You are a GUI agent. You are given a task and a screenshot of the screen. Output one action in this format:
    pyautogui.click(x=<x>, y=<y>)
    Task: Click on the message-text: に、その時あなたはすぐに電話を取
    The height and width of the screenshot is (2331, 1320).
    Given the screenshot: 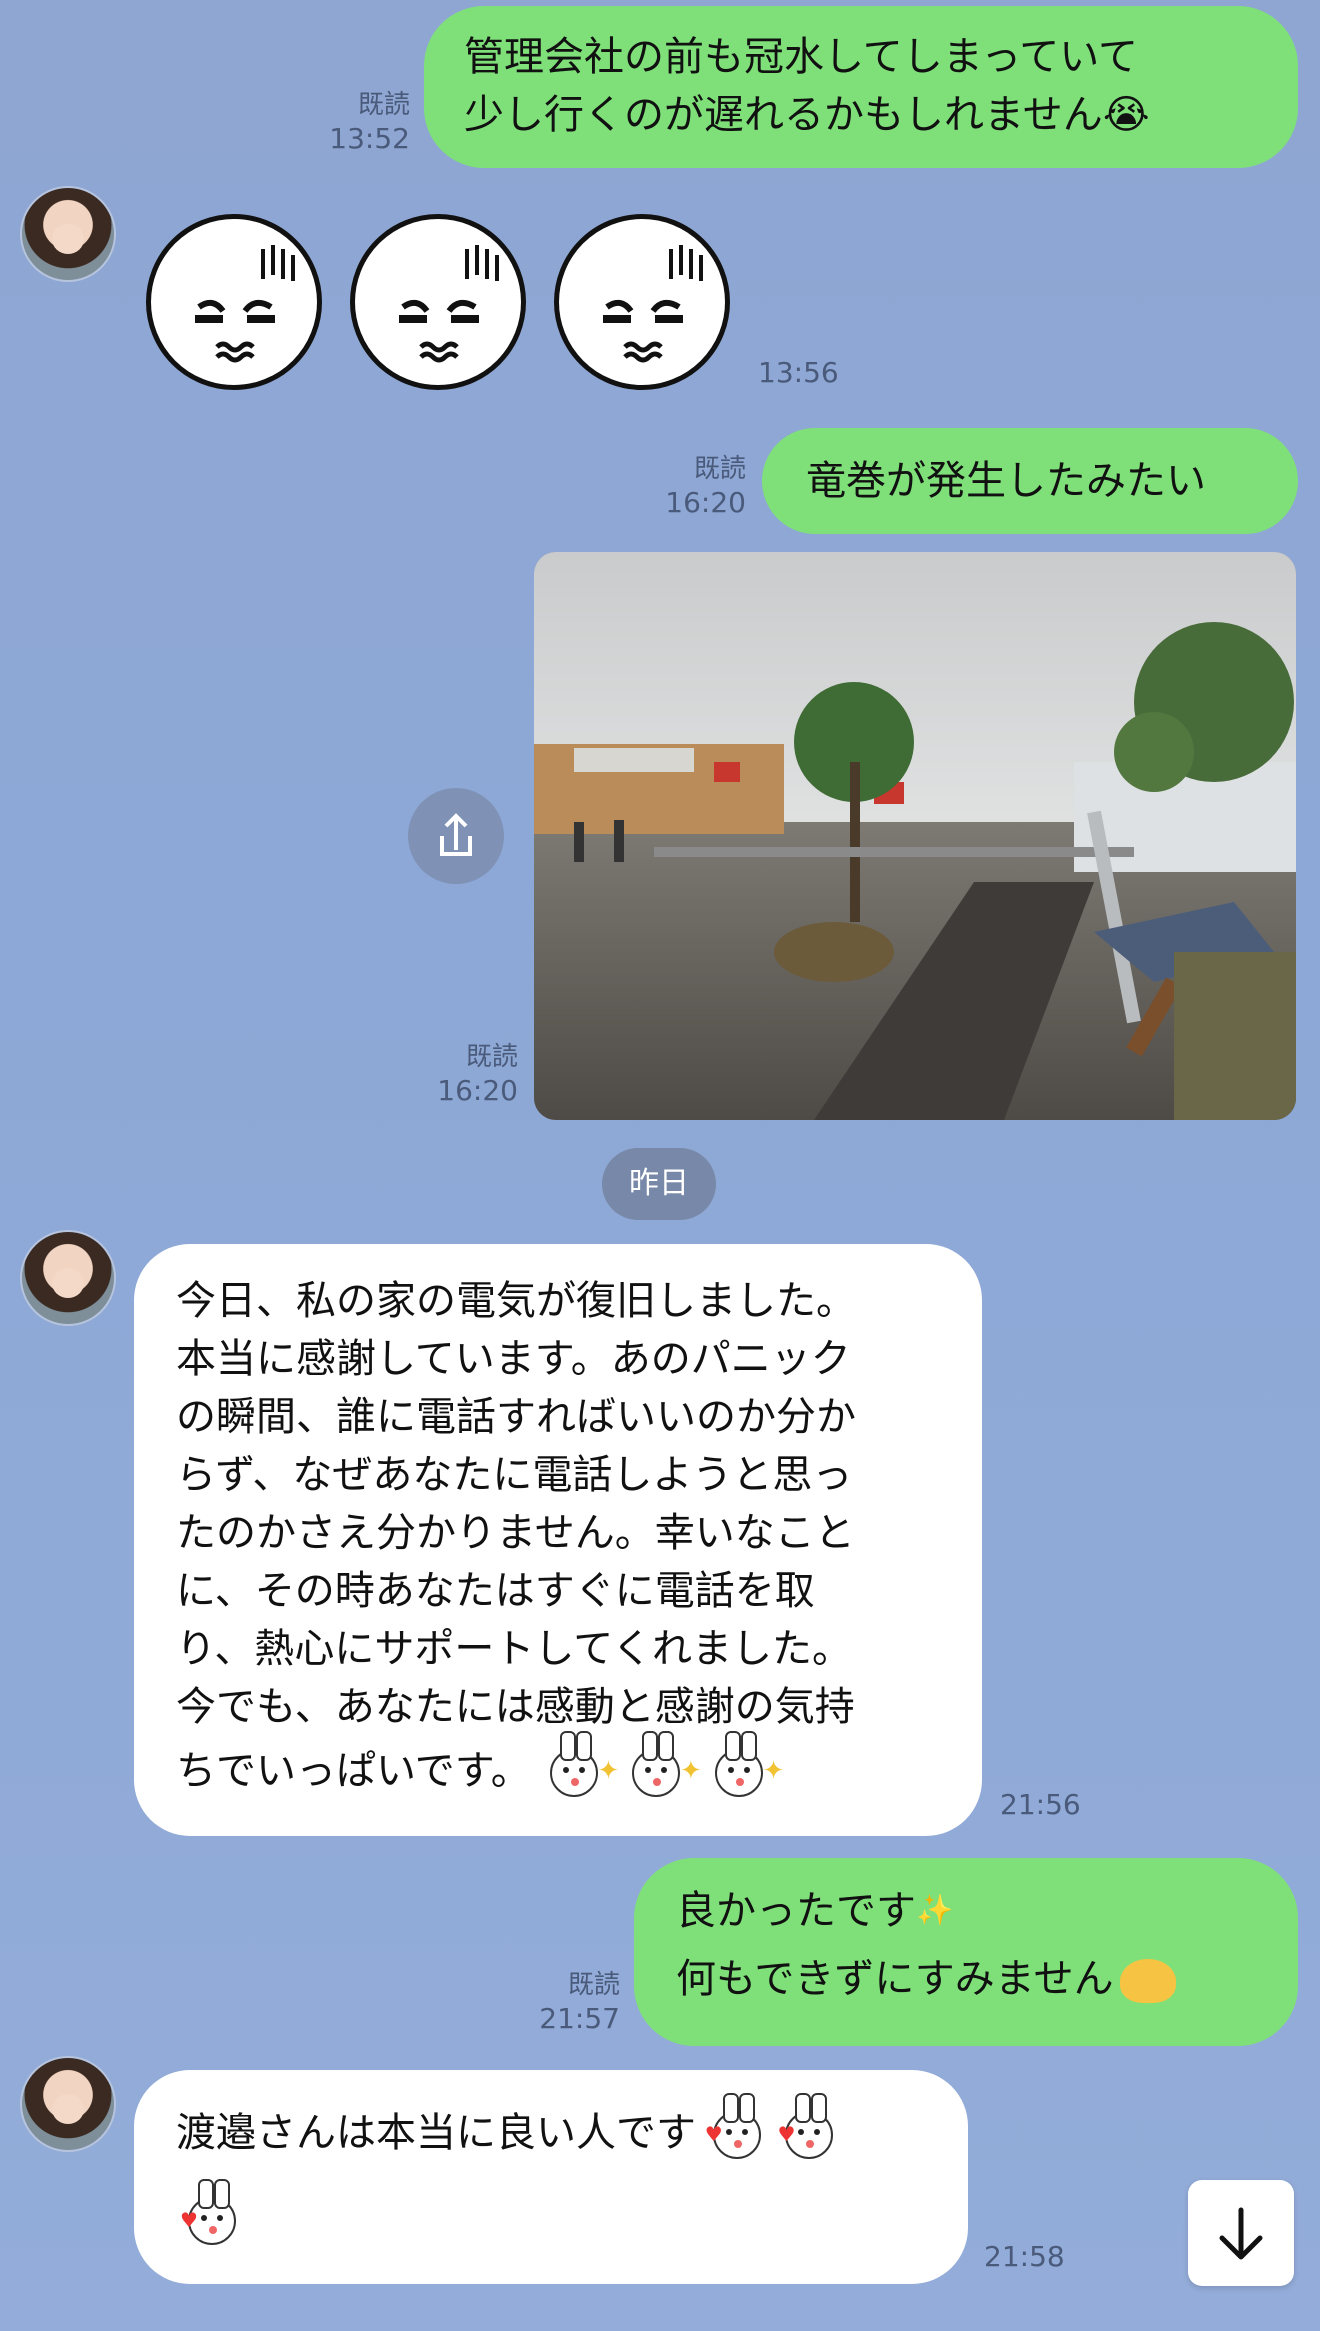 What is the action you would take?
    pyautogui.click(x=495, y=1591)
    